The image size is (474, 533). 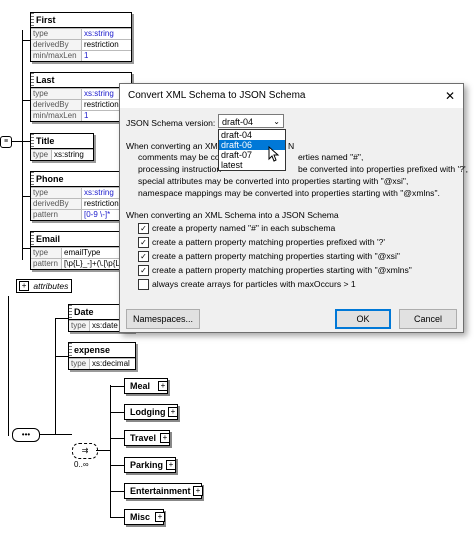 What do you see at coordinates (84, 312) in the screenshot?
I see `element-date-name: Date` at bounding box center [84, 312].